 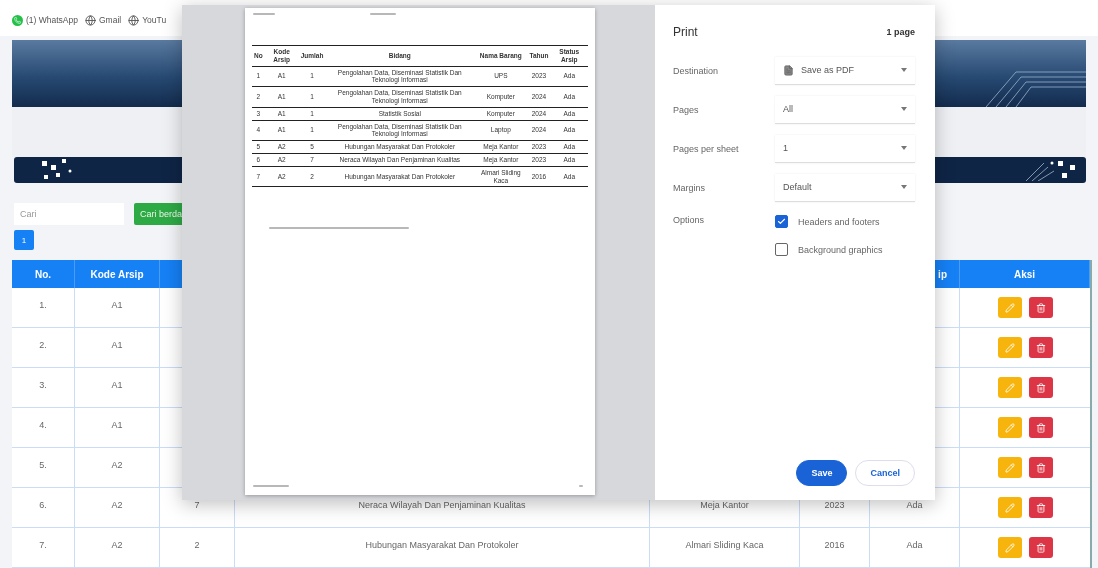 I want to click on setting-select: Default, so click(x=845, y=187).